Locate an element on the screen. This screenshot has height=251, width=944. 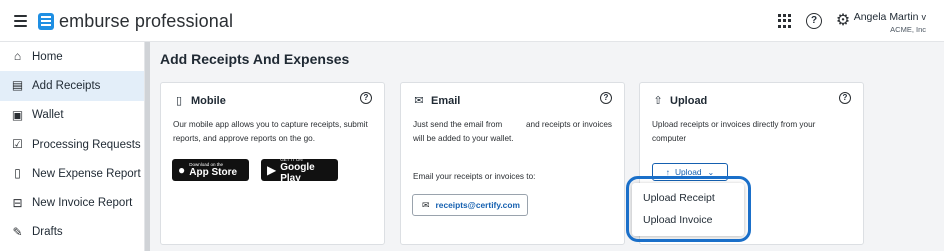
upload-arrow-icon: ↑ is located at coordinates (667, 172).